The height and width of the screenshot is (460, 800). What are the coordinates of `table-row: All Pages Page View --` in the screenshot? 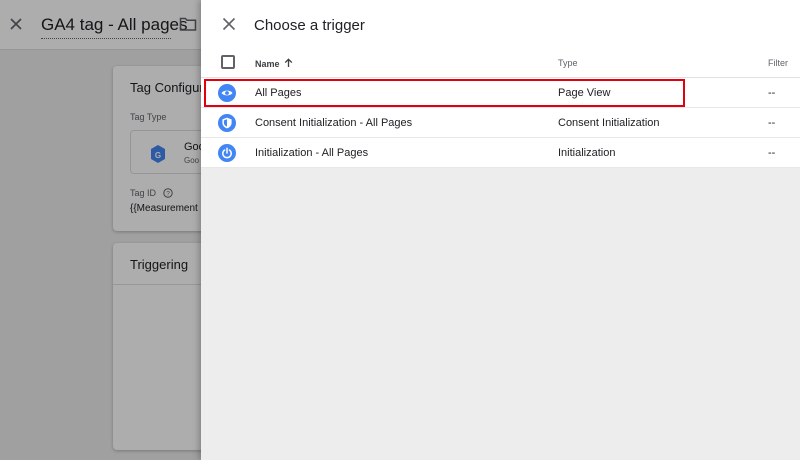 It's located at (500, 93).